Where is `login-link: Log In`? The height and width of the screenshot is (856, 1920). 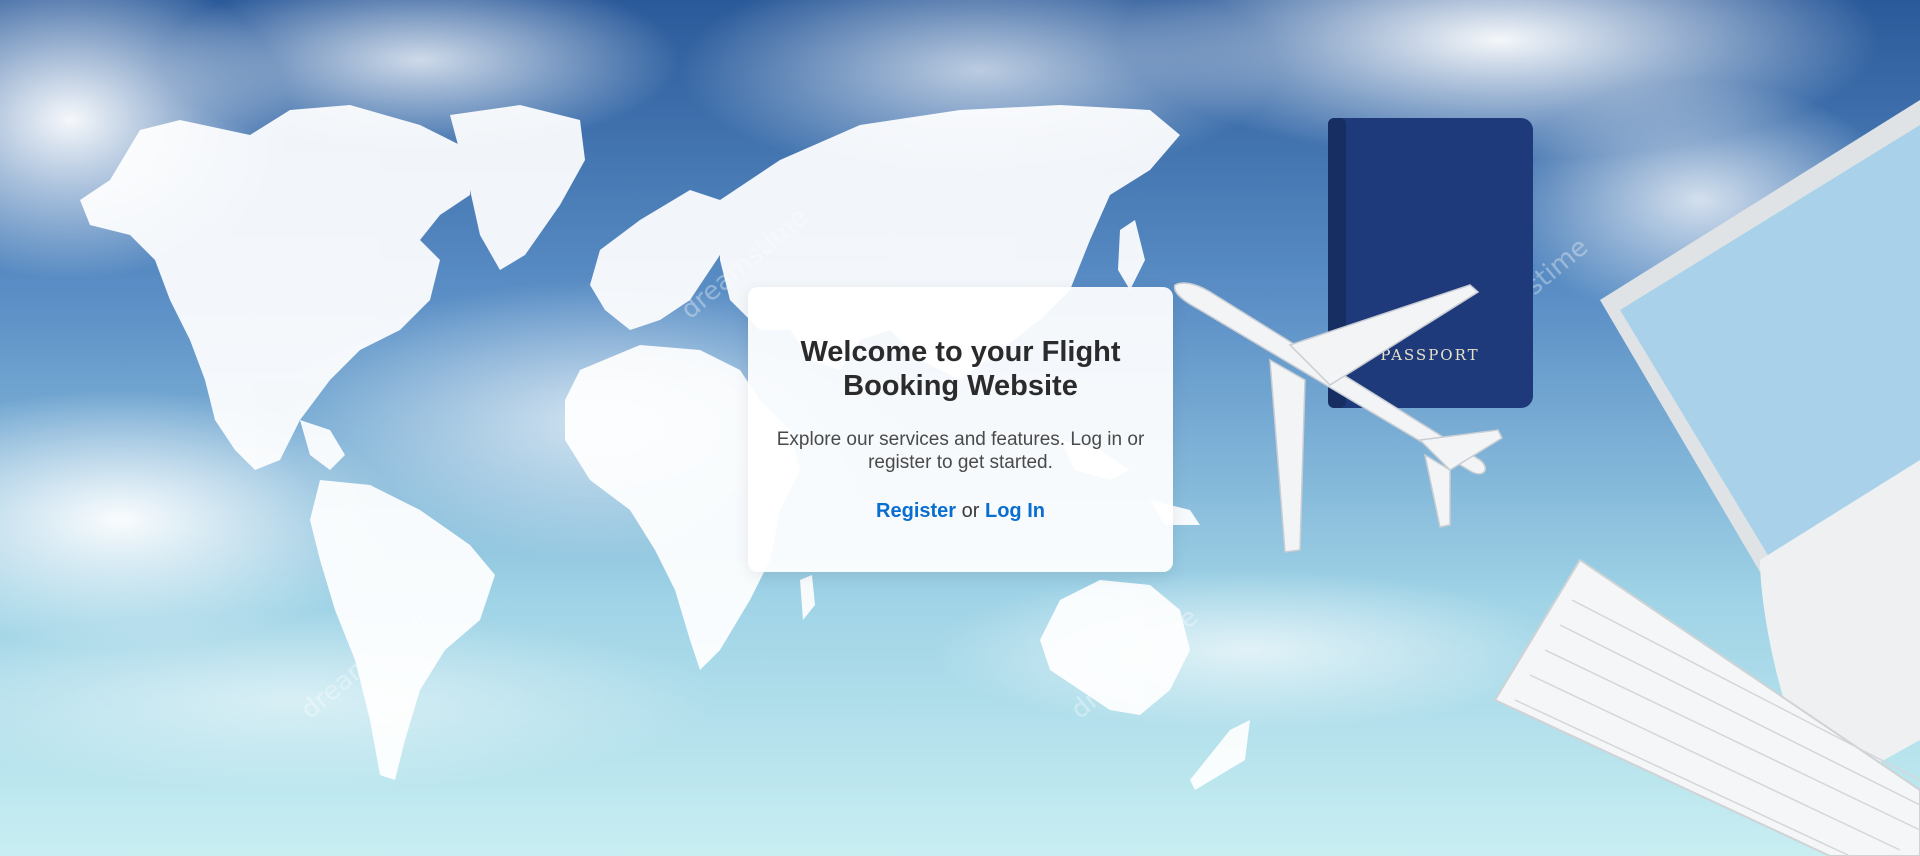 login-link: Log In is located at coordinates (1015, 511).